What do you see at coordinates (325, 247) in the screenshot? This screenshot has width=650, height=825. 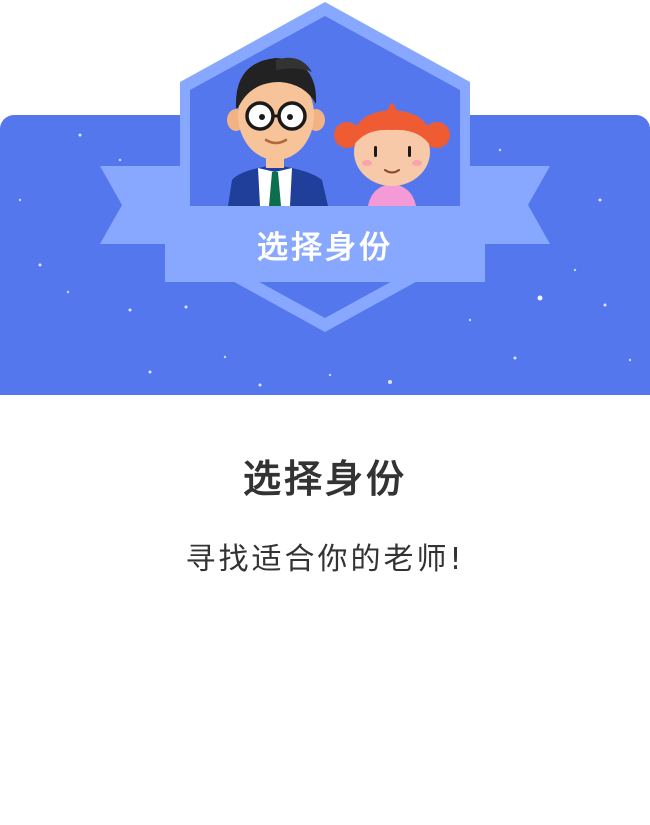 I see `badge-label: 选择身份` at bounding box center [325, 247].